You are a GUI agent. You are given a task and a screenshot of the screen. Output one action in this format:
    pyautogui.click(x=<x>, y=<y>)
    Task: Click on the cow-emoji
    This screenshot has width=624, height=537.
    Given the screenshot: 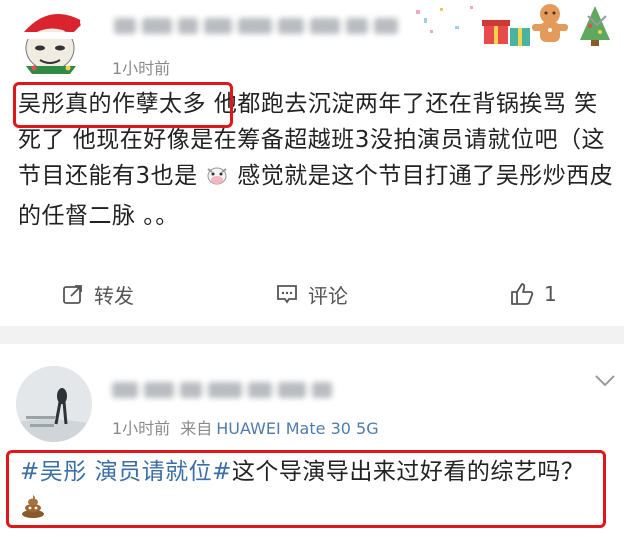 What is the action you would take?
    pyautogui.click(x=217, y=180)
    